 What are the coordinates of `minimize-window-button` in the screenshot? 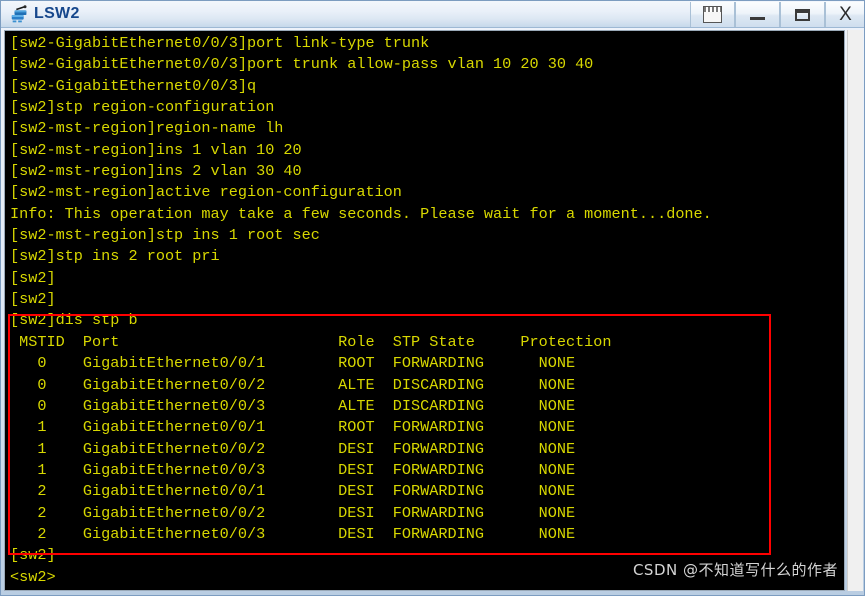 It's located at (757, 14).